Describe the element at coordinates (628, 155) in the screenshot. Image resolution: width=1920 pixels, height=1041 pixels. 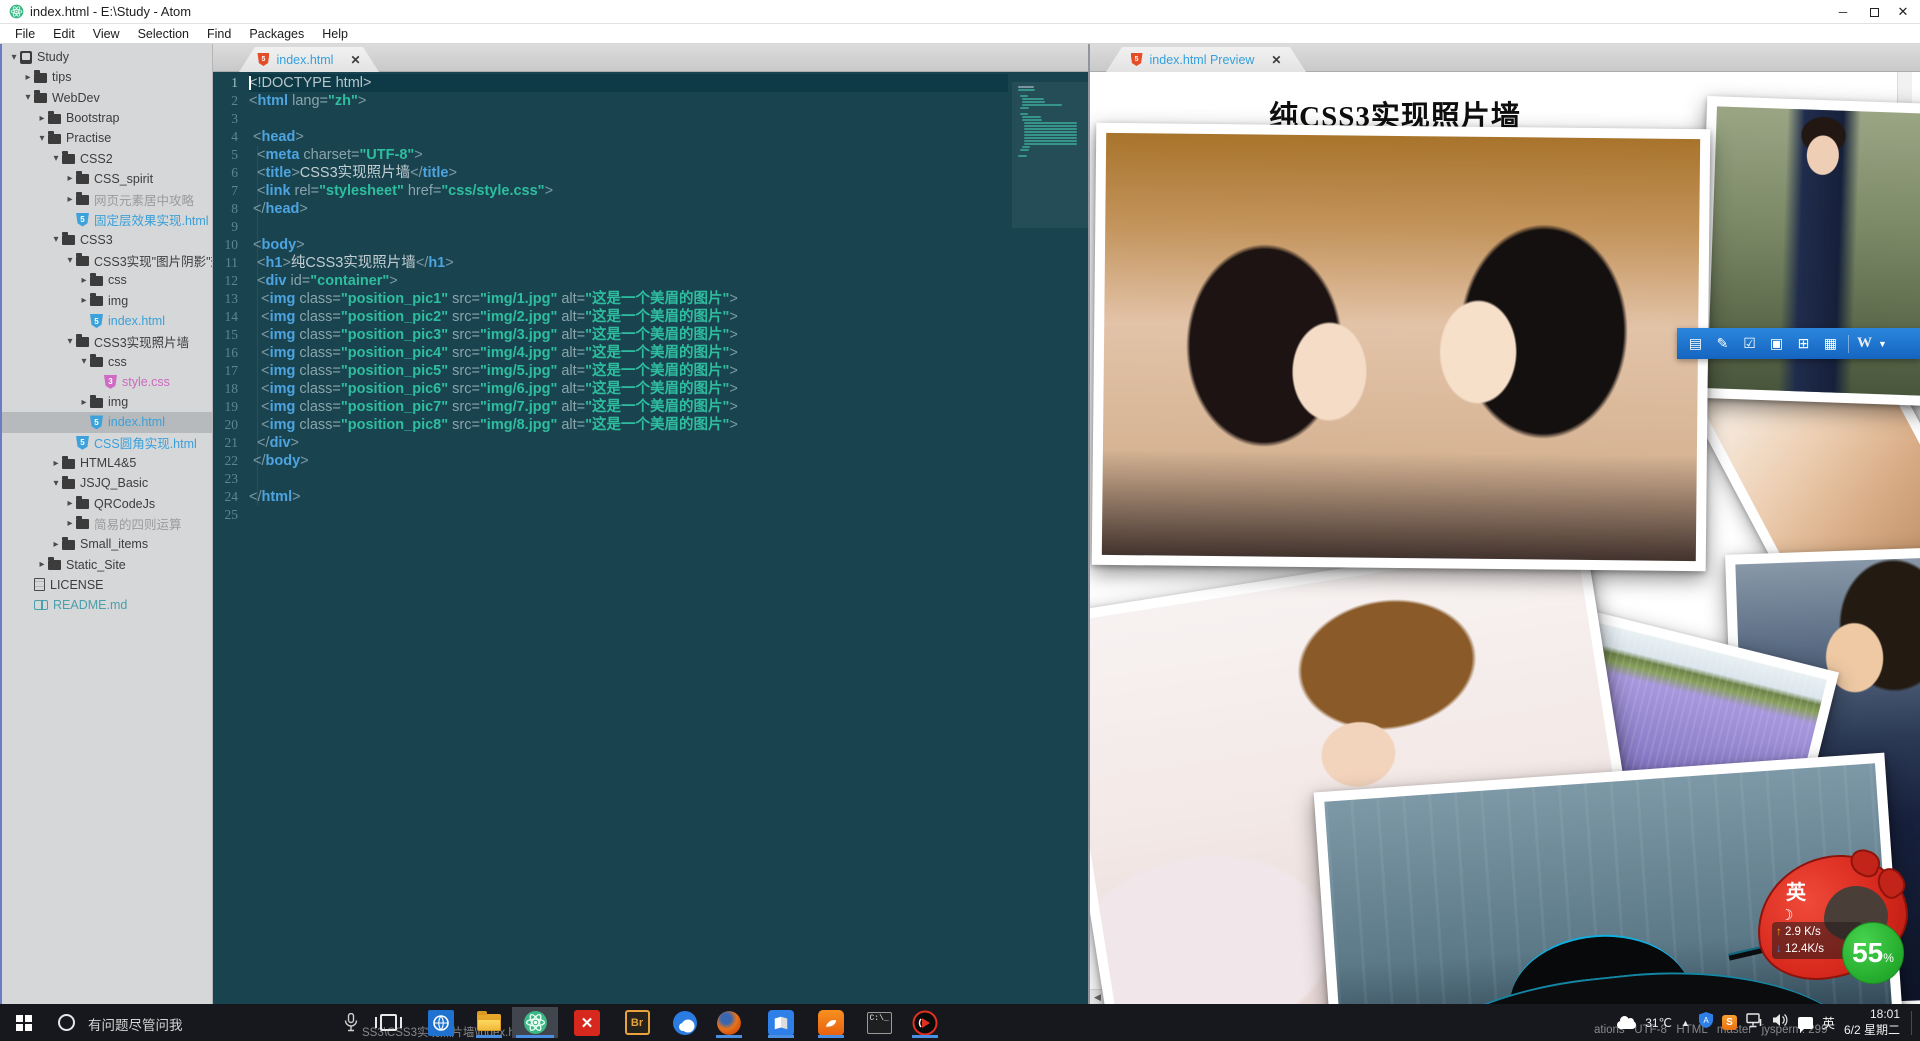
I see `code-line: <meta charset="UTF-8">` at that location.